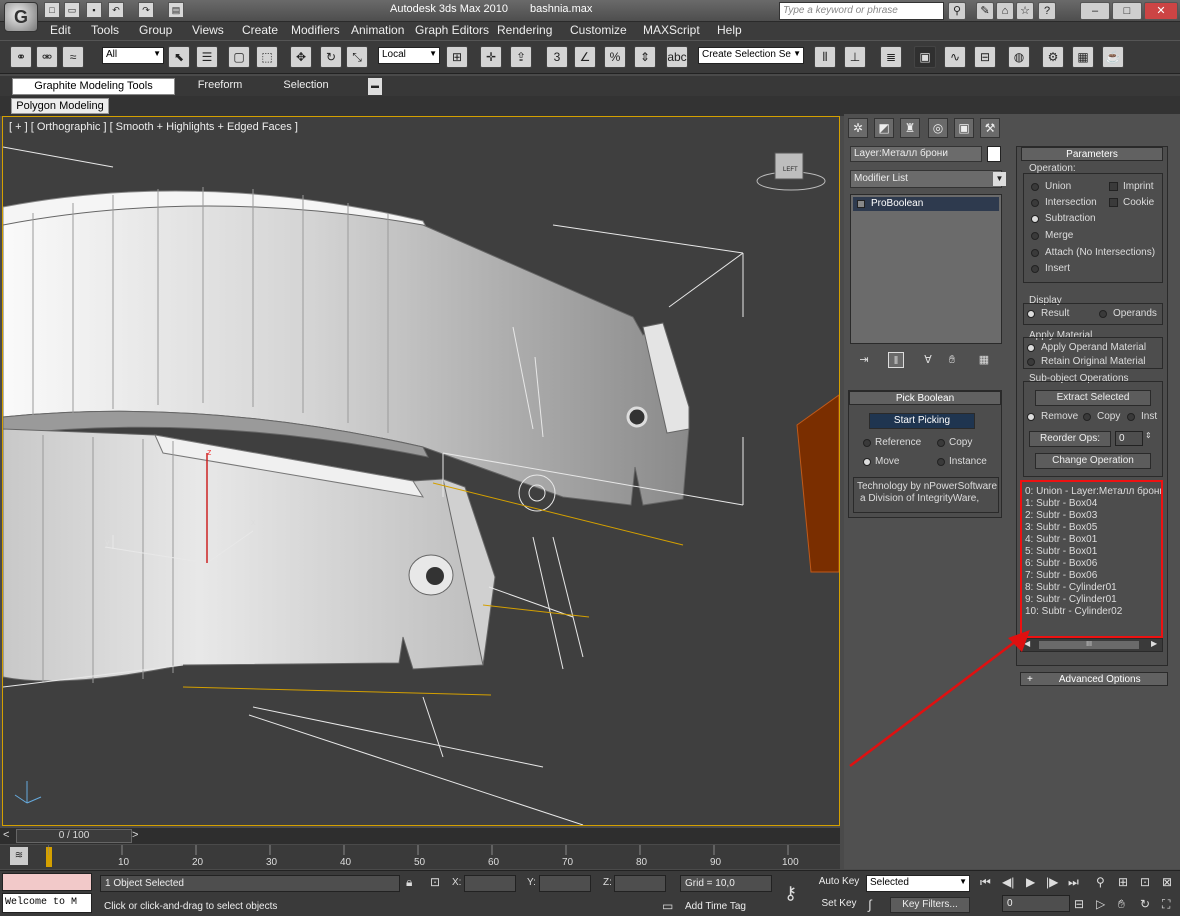 The height and width of the screenshot is (916, 1180). I want to click on zoom-all-icon: ⊞, so click(1123, 882).